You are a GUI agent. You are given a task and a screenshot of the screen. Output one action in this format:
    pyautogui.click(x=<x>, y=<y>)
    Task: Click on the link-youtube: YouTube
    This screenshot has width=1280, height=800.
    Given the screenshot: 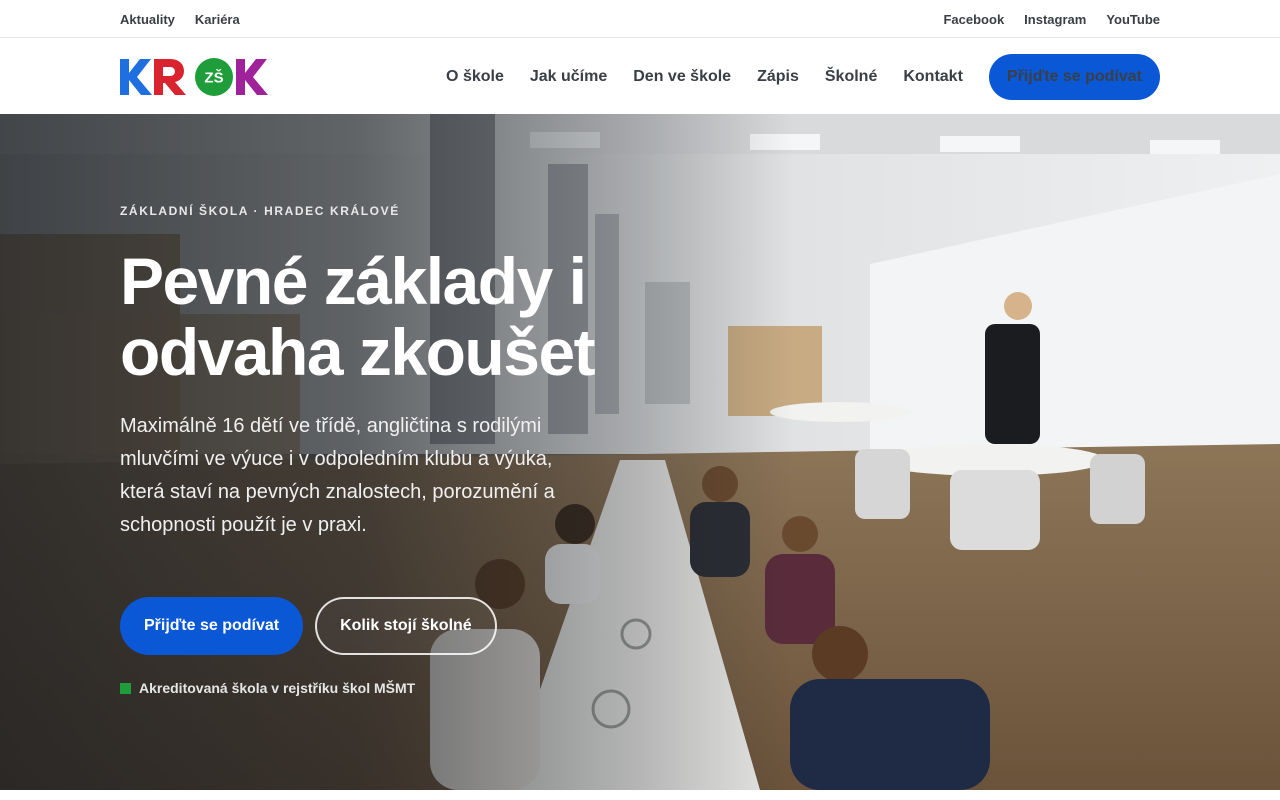 What is the action you would take?
    pyautogui.click(x=1133, y=19)
    